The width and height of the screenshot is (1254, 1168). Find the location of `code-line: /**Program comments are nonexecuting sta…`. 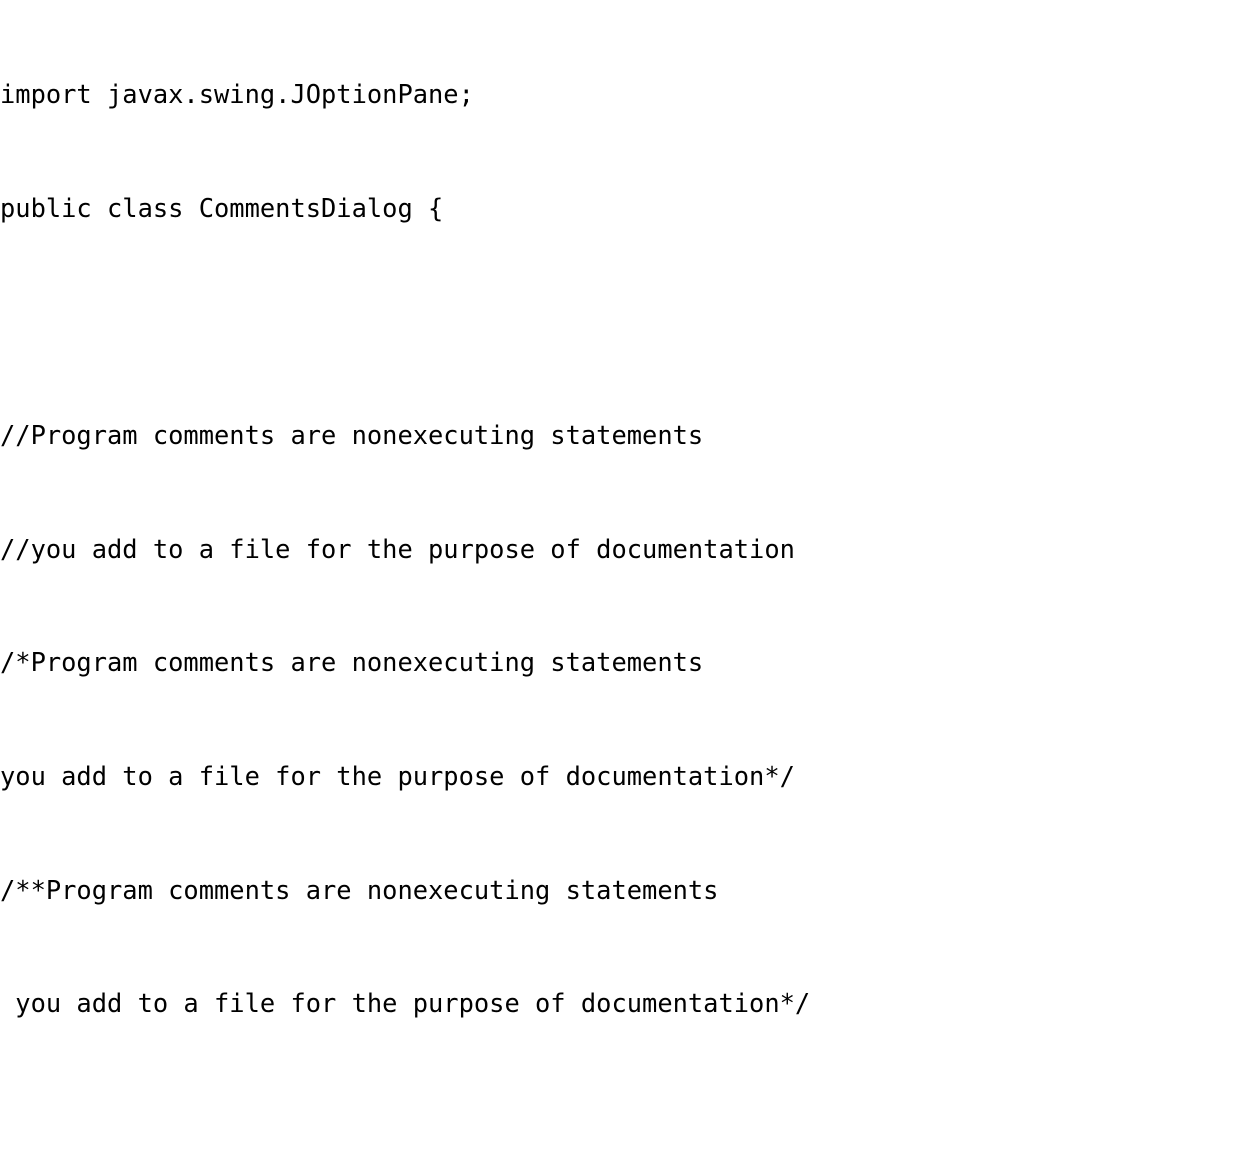

code-line: /**Program comments are nonexecuting sta… is located at coordinates (359, 889).